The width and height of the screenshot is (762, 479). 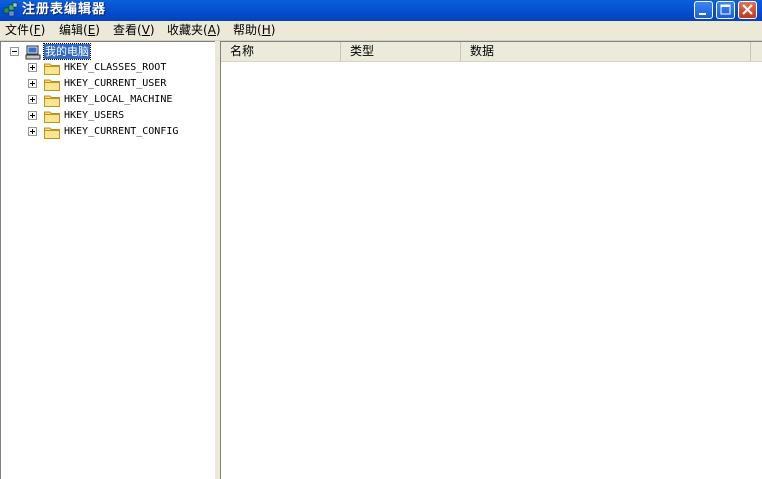 I want to click on tree-item-hkey-current-user: HKEY_CURRENT_USER, so click(x=107, y=84).